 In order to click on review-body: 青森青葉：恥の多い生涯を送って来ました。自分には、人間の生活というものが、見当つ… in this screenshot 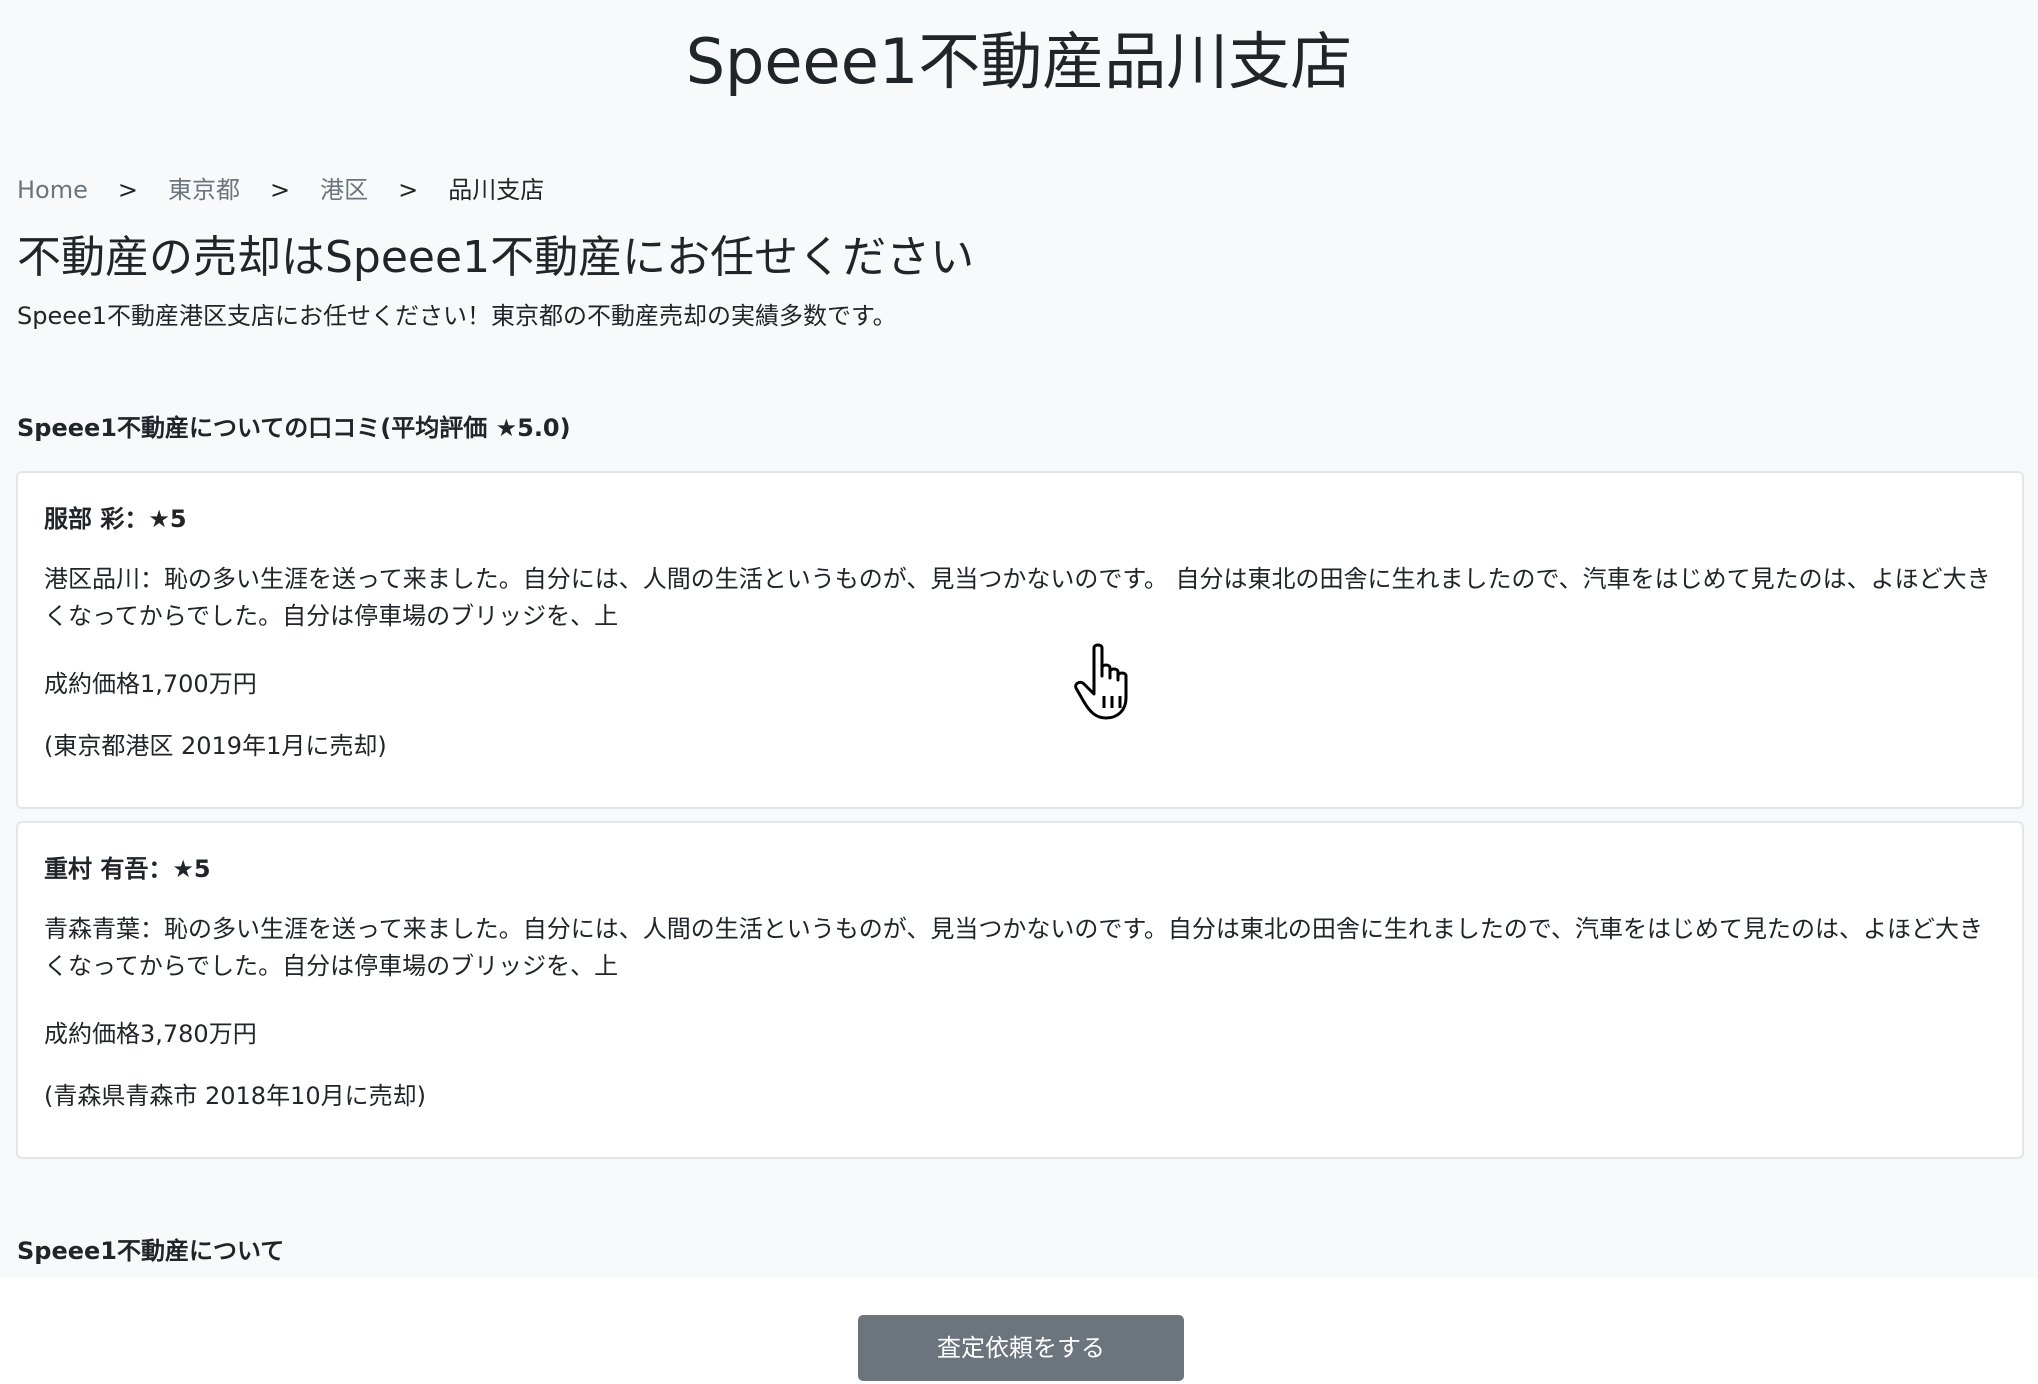, I will do `click(1013, 947)`.